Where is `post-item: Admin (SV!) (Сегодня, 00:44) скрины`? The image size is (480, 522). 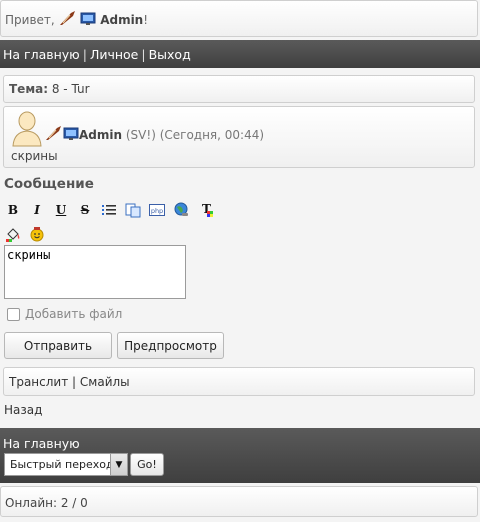 post-item: Admin (SV!) (Сегодня, 00:44) скрины is located at coordinates (239, 137).